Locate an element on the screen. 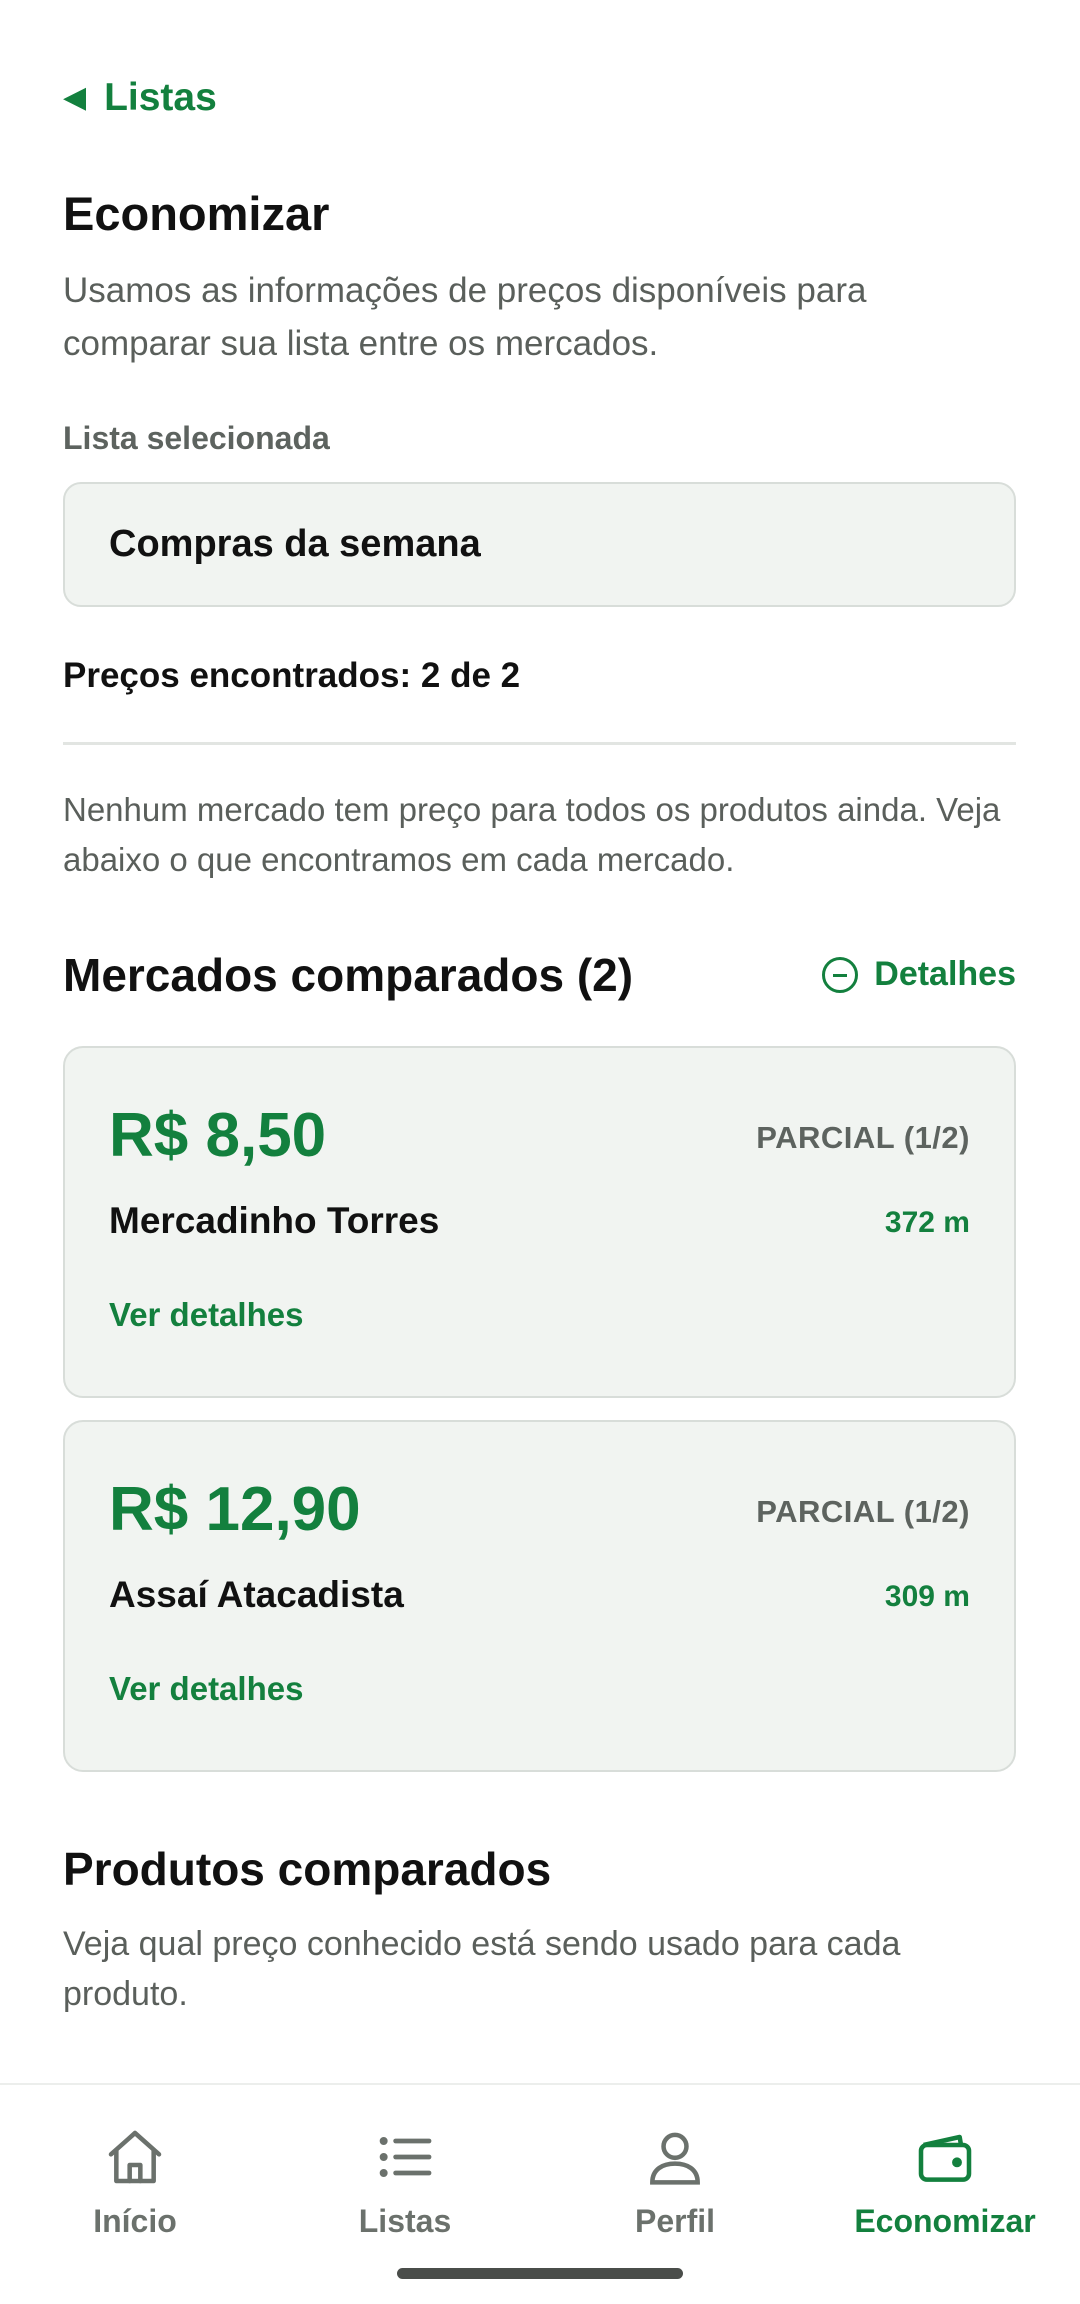  nav-label: Perfil is located at coordinates (675, 2221).